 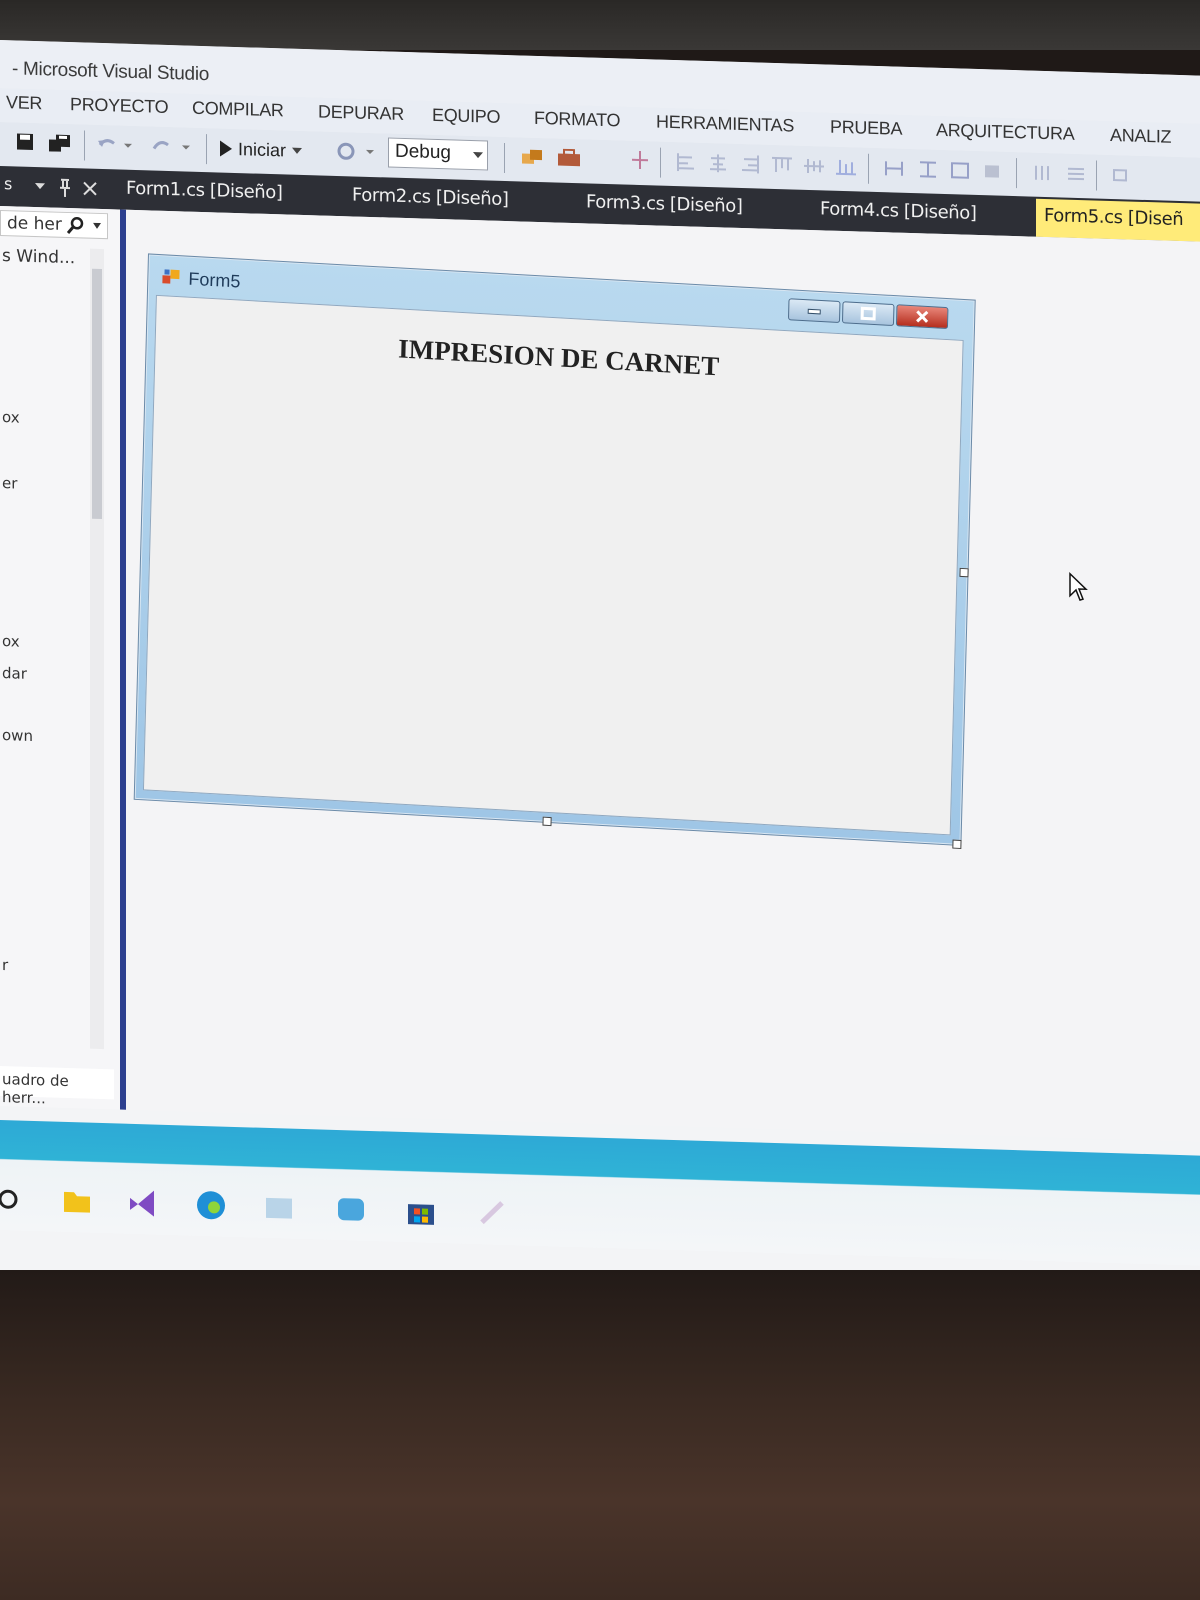 I want to click on minimize-button, so click(x=814, y=311).